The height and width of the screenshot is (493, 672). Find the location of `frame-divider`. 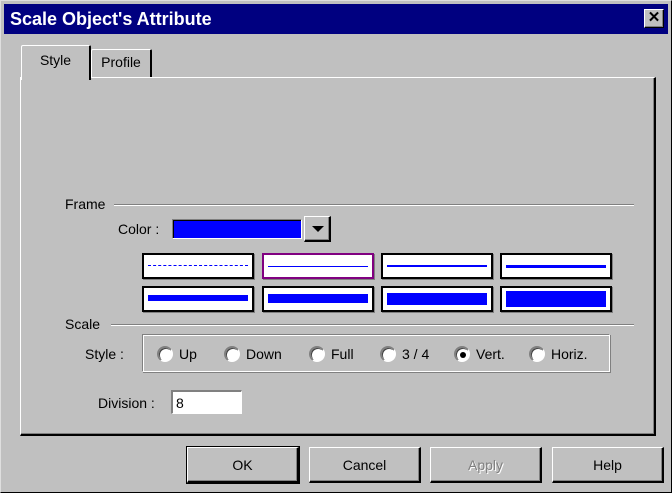

frame-divider is located at coordinates (374, 205).